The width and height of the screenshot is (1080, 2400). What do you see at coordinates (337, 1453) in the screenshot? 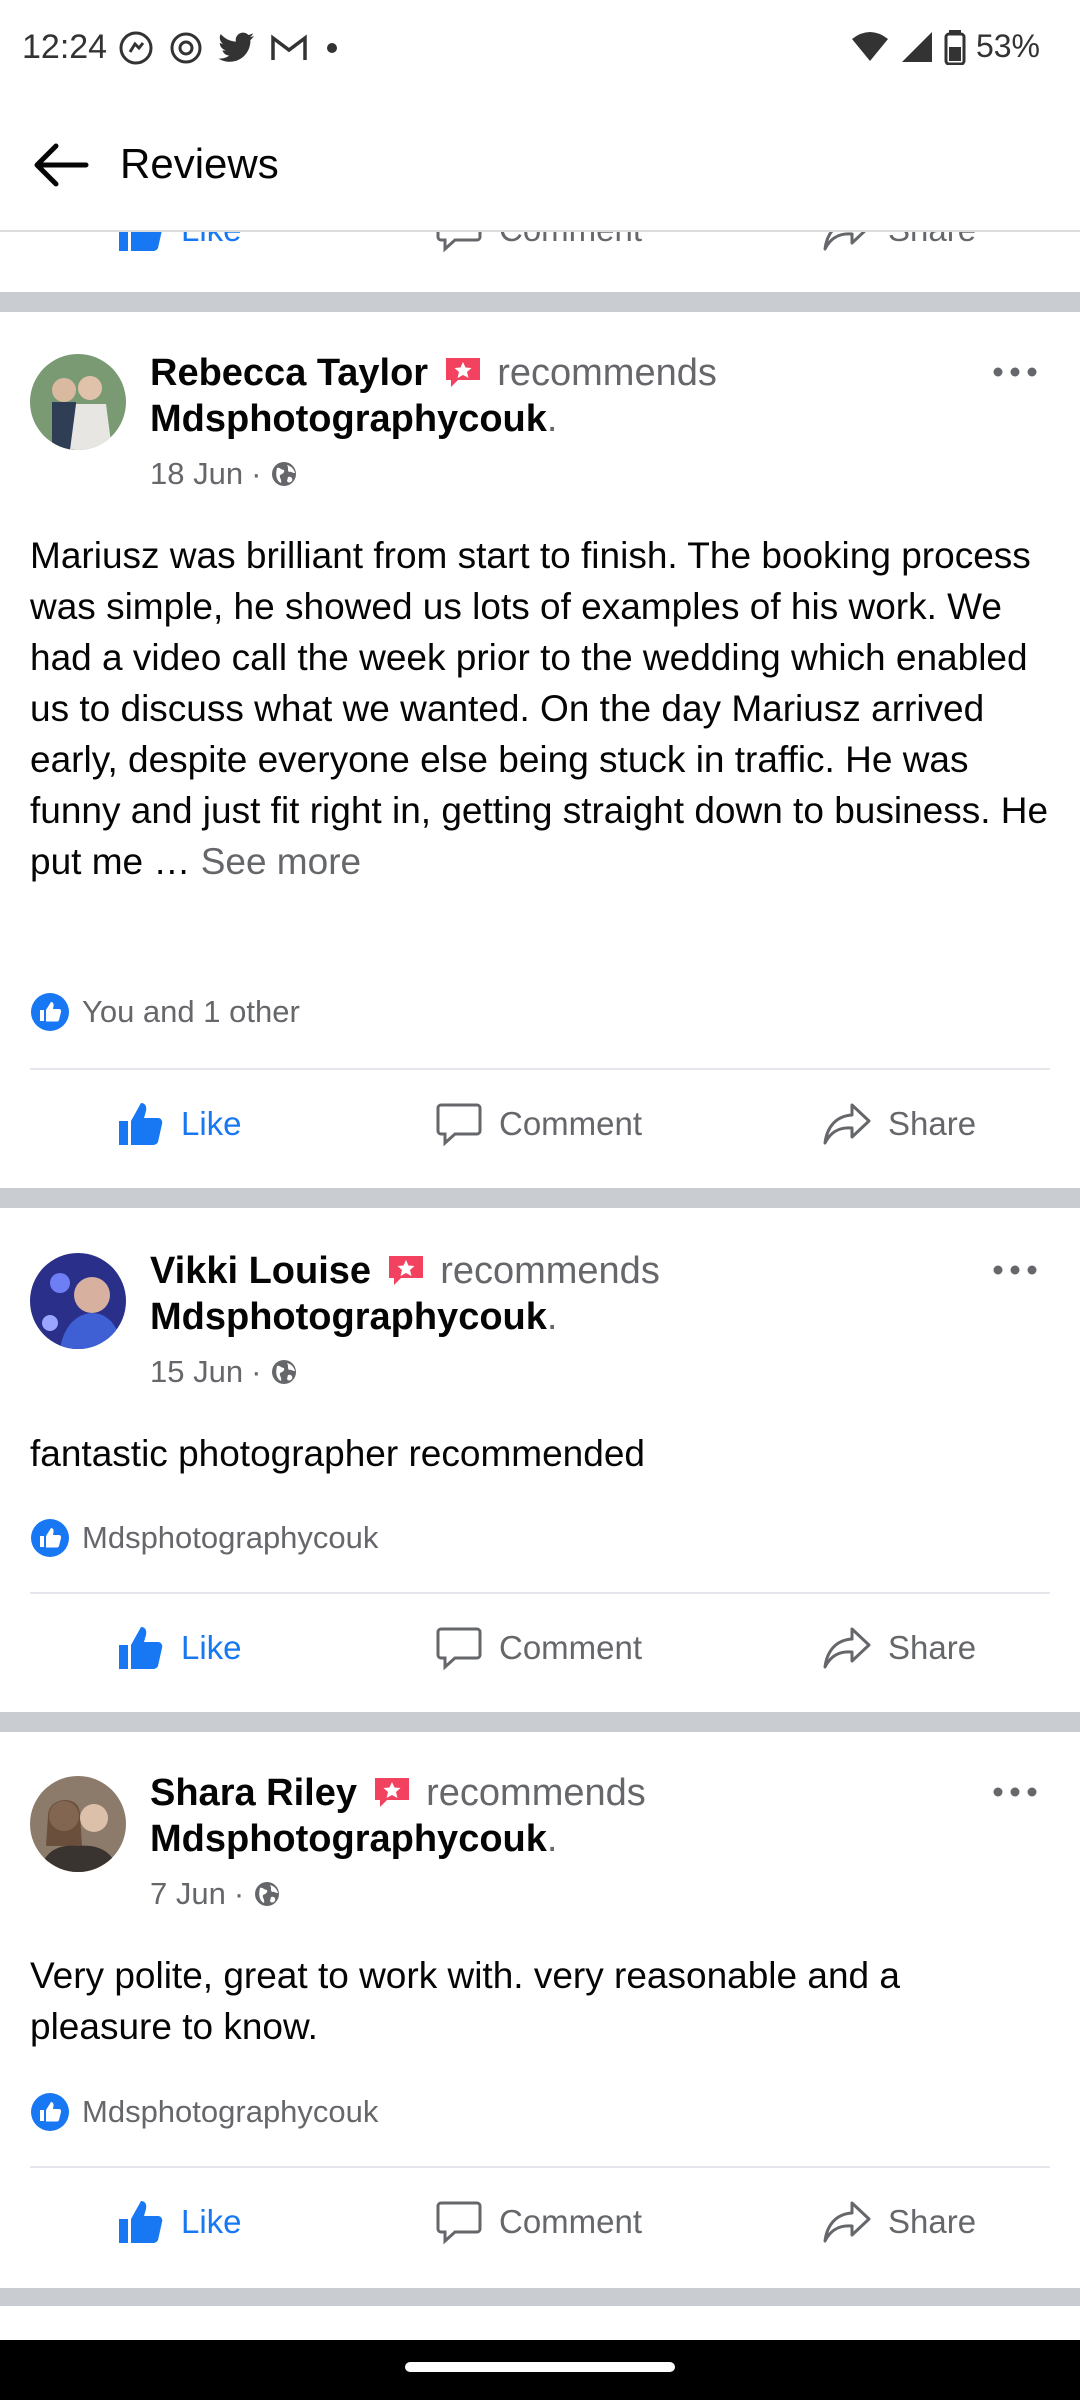
I see `review-text: fantastic photographer recommended` at bounding box center [337, 1453].